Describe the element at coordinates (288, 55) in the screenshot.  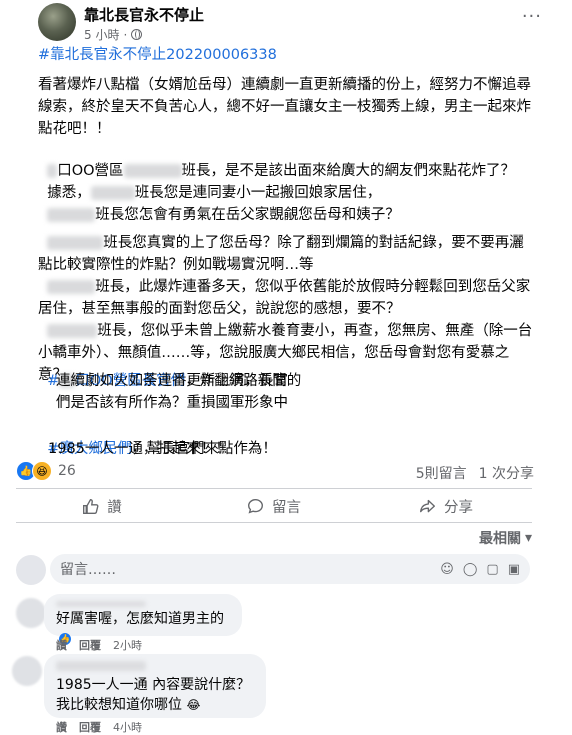
I see `hashtag-top: #靠北長官永不停止202200006338` at that location.